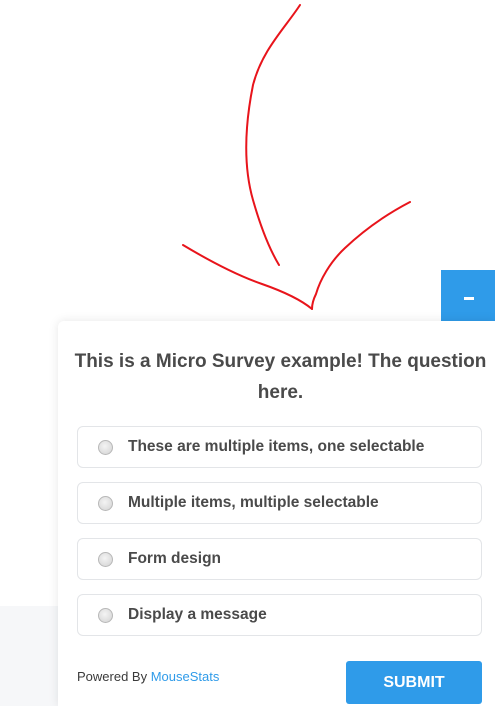 The height and width of the screenshot is (706, 495). I want to click on survey-option-2: Multiple items, multiple selectable, so click(279, 503).